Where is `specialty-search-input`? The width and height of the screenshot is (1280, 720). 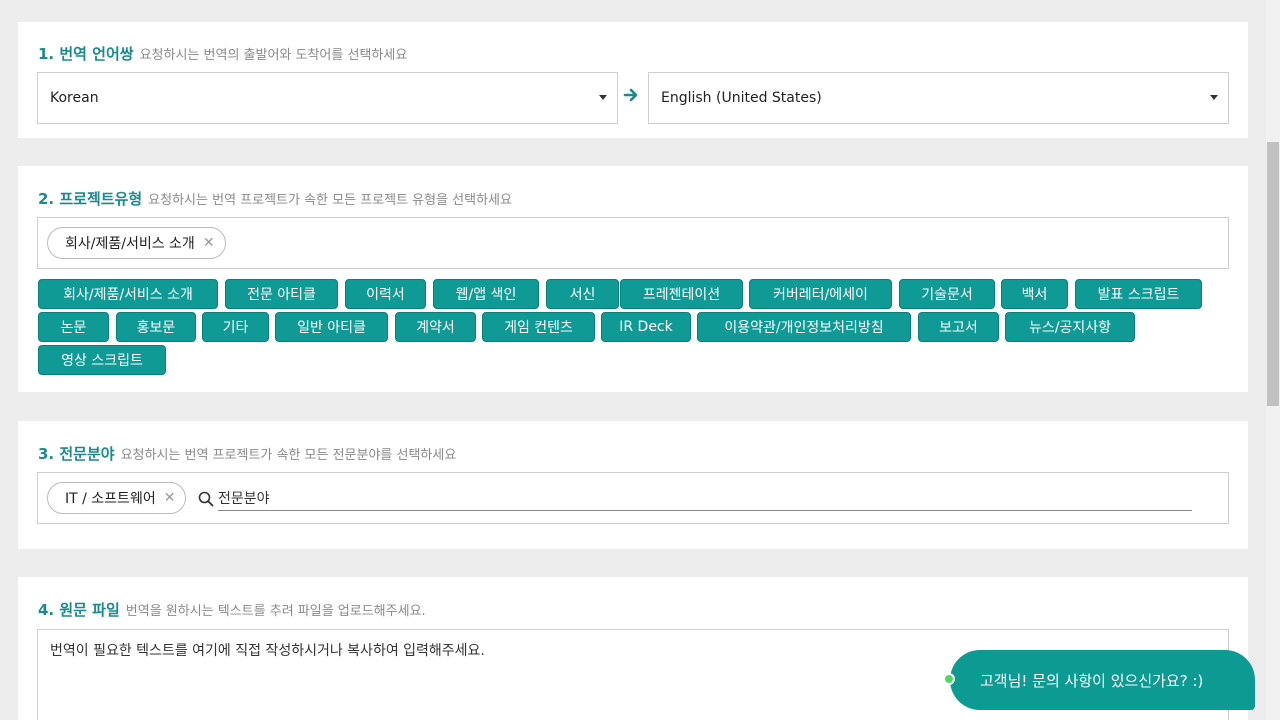
specialty-search-input is located at coordinates (705, 499).